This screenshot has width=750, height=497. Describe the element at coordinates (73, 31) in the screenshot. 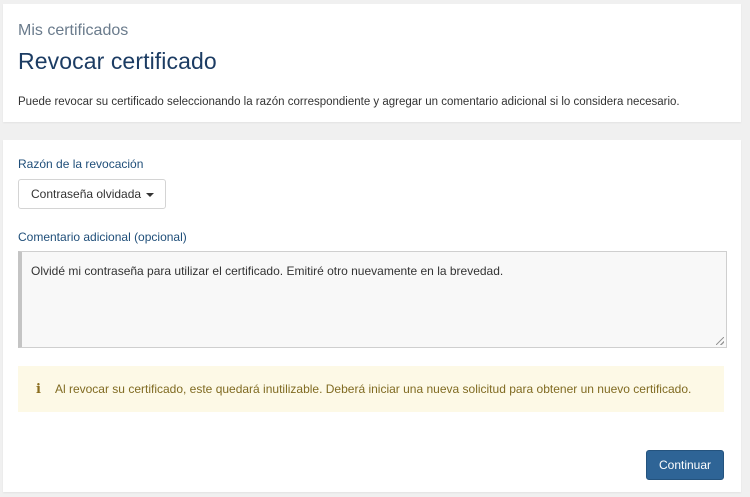

I see `breadcrumb: Mis certificados` at that location.